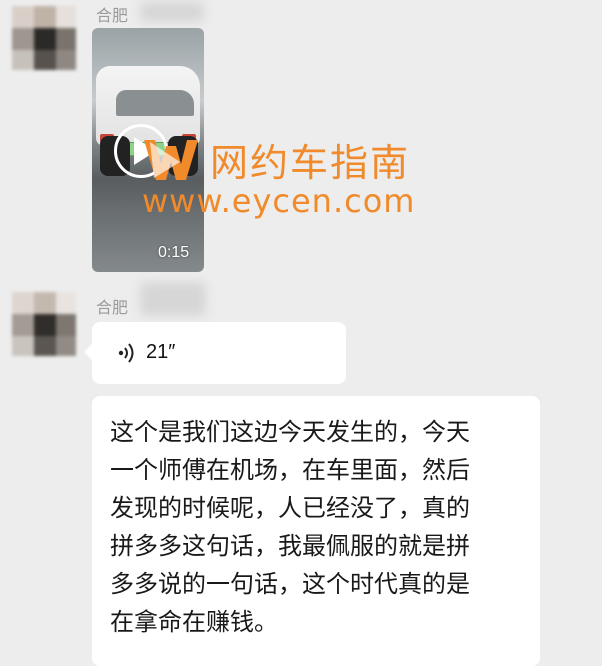  Describe the element at coordinates (279, 201) in the screenshot. I see `watermark-url: www.eycen.com` at that location.